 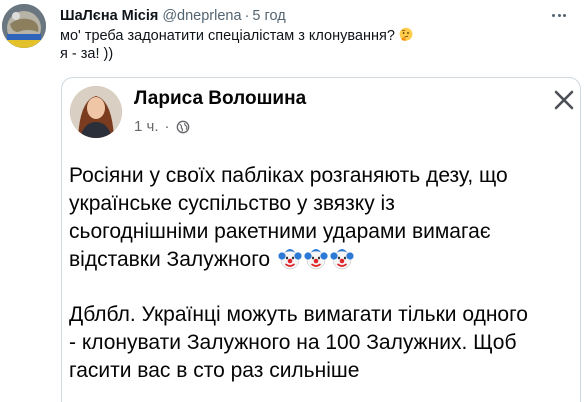 What do you see at coordinates (109, 16) in the screenshot?
I see `author-name: ШаЛєна Місія` at bounding box center [109, 16].